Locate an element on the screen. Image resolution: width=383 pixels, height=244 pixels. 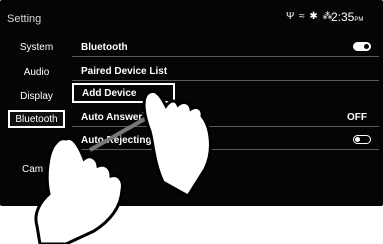
tapping-hand-icon is located at coordinates (79, 190).